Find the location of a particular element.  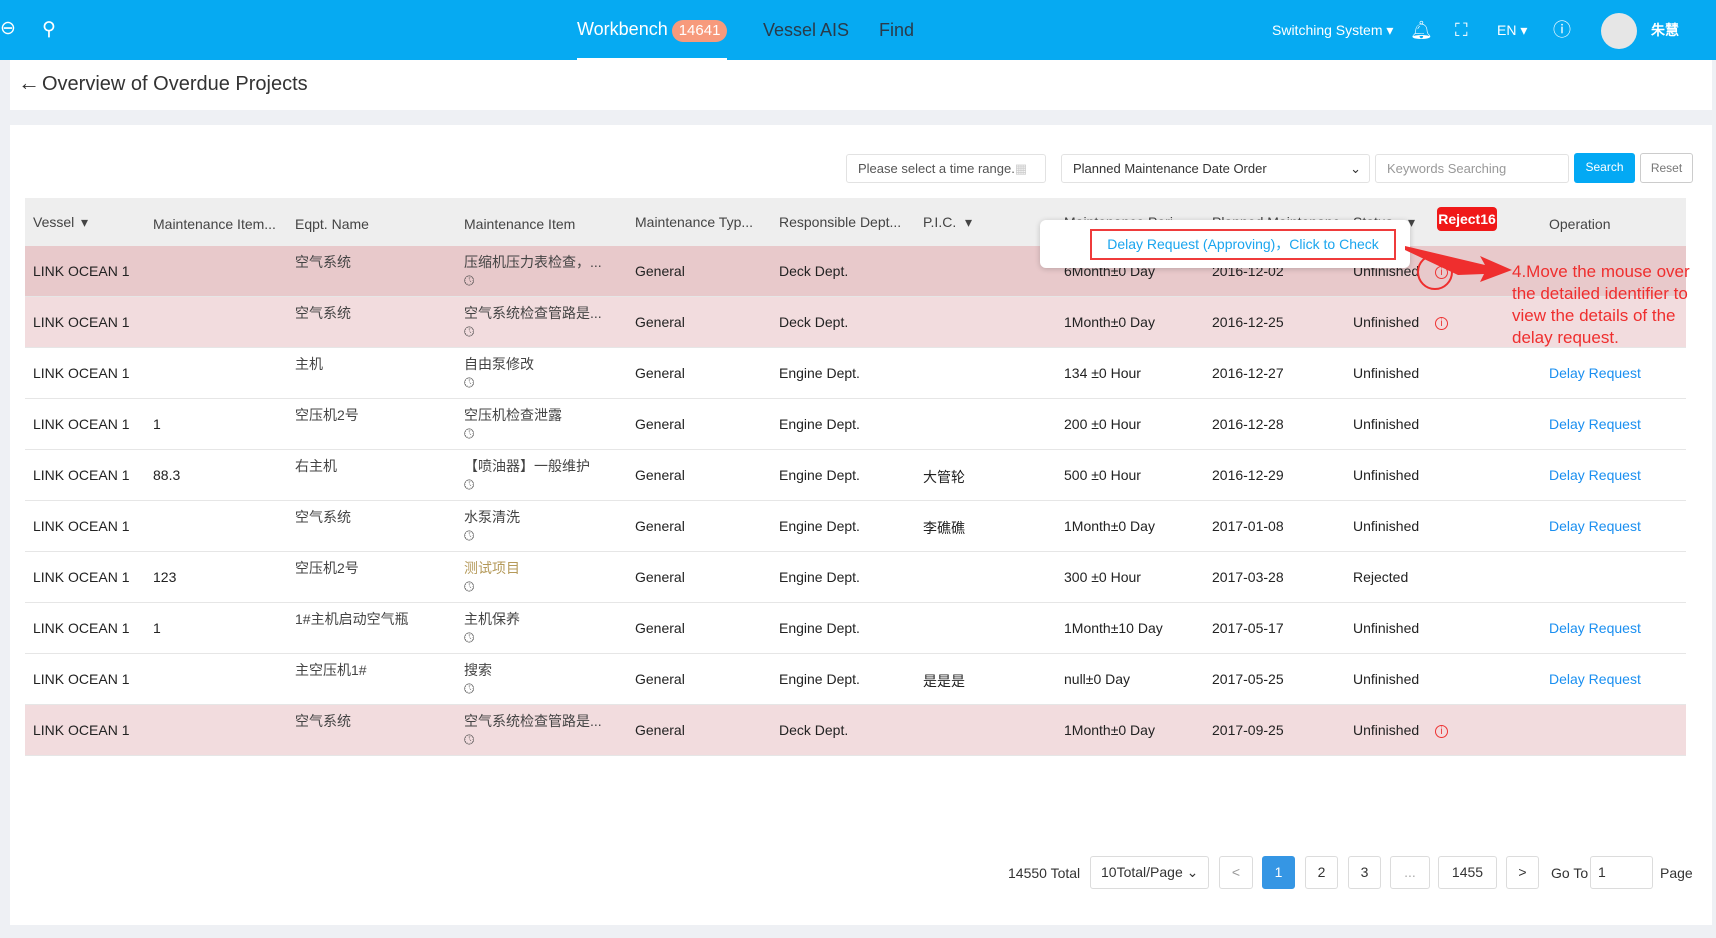

page-last-button: 1455 is located at coordinates (1467, 872).